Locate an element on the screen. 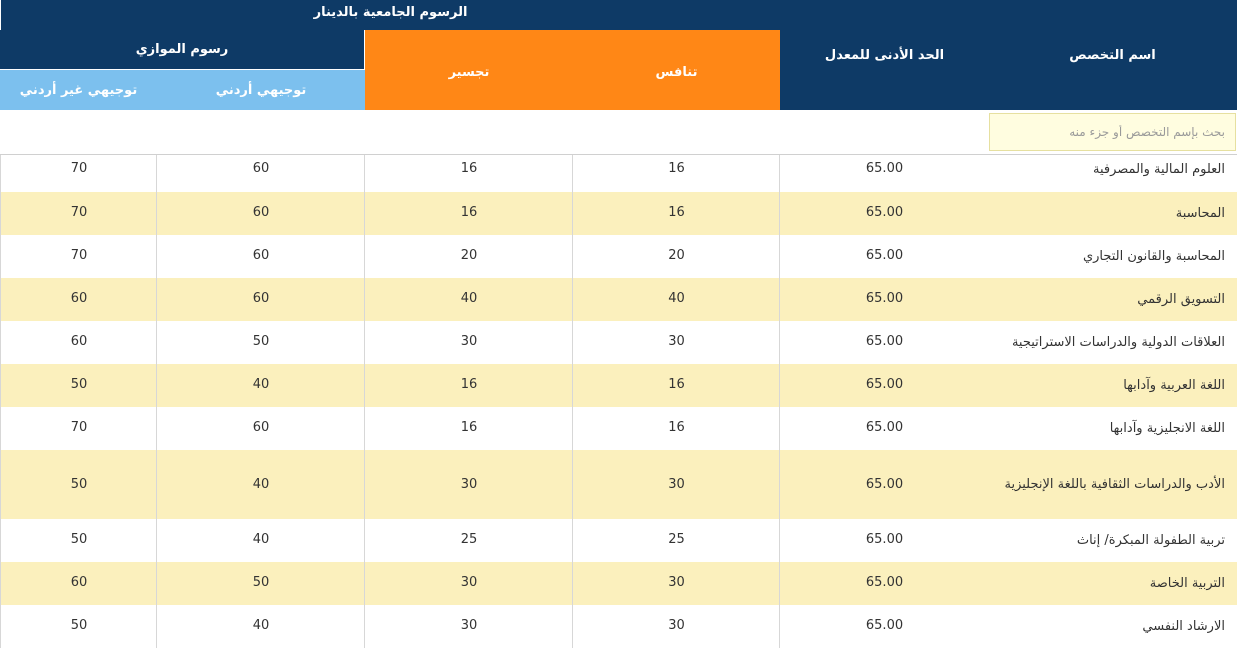 Image resolution: width=1237 pixels, height=648 pixels. cell-major-name: اللغة الانجليزية وآدابها is located at coordinates (1167, 428).